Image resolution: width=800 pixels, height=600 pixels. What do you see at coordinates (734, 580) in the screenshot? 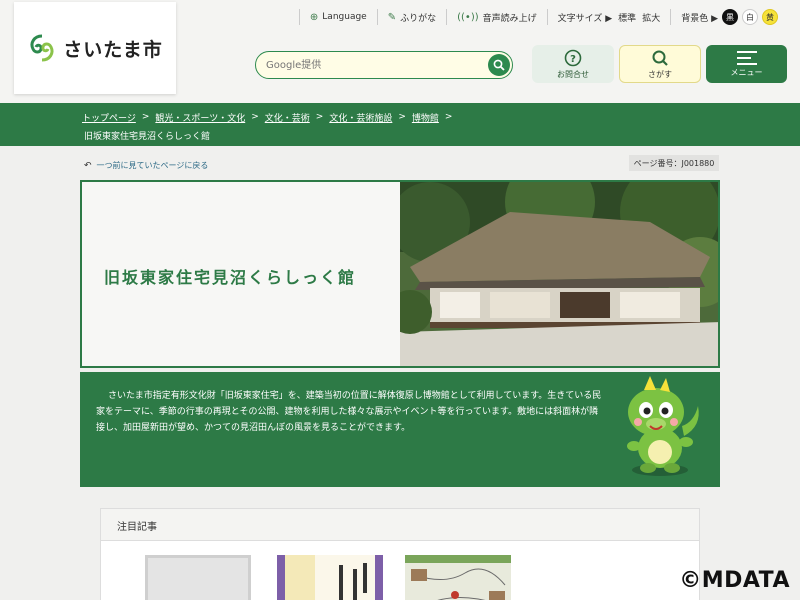
I see `watermark: ©MDATA` at bounding box center [734, 580].